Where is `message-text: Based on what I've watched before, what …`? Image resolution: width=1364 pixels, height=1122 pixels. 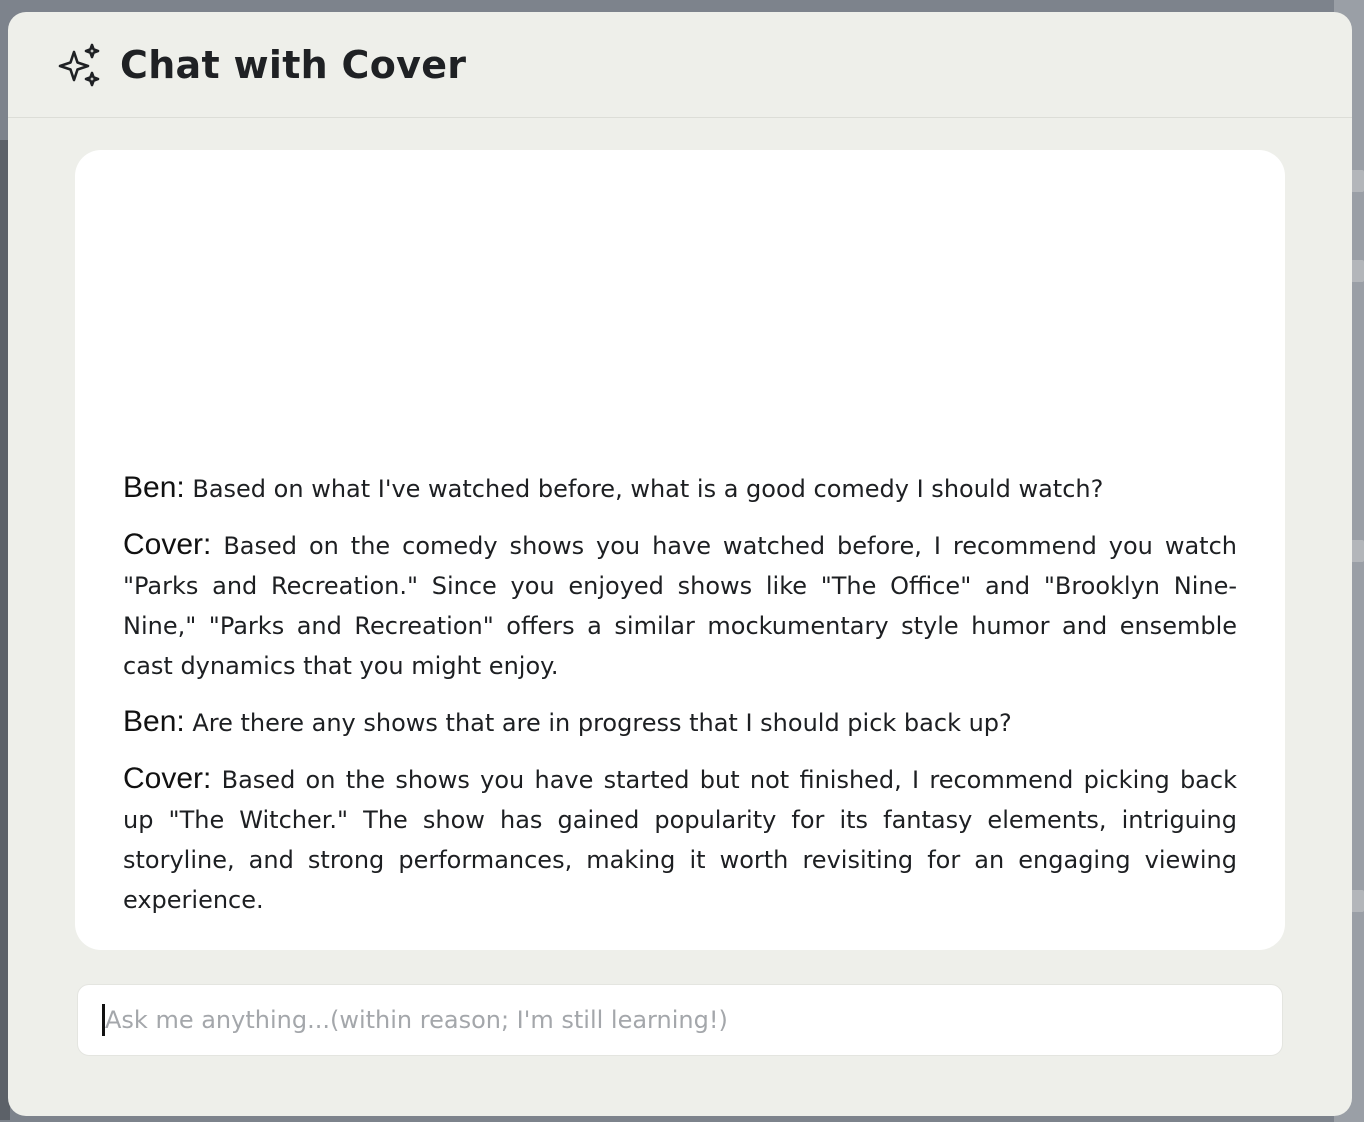
message-text: Based on what I've watched before, what … is located at coordinates (648, 489).